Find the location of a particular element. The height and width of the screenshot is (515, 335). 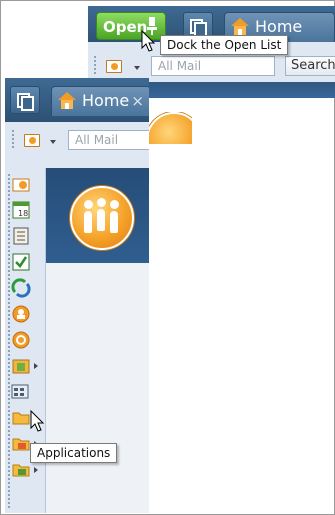

front-tab-home-label: Home is located at coordinates (106, 100).